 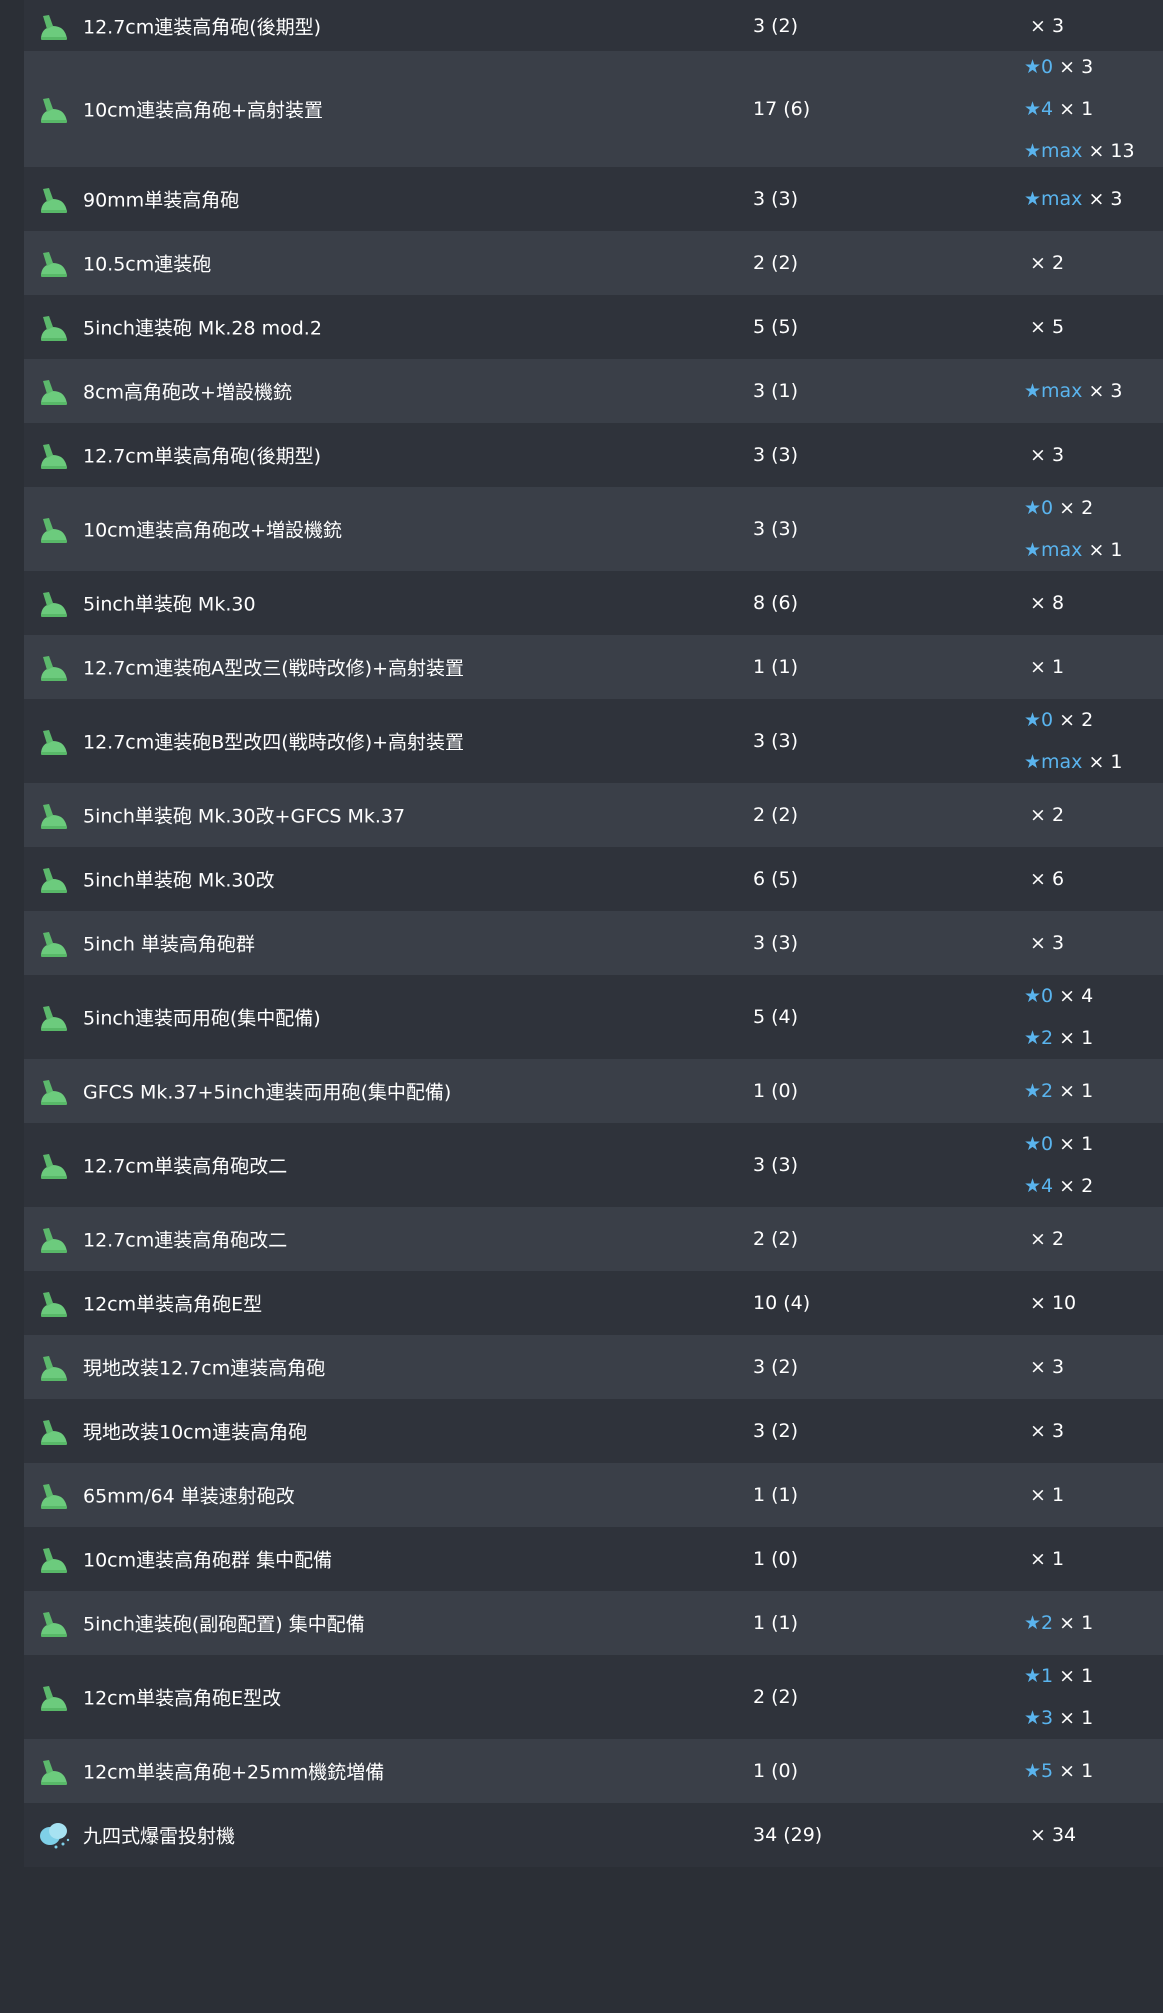 What do you see at coordinates (593, 1303) in the screenshot?
I see `equipment-row: 12cm単装高角砲E型 10 (4) × 10` at bounding box center [593, 1303].